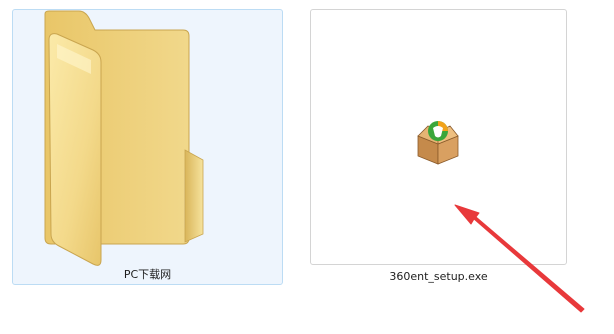 The image size is (614, 334). What do you see at coordinates (438, 143) in the screenshot?
I see `installer-package-icon` at bounding box center [438, 143].